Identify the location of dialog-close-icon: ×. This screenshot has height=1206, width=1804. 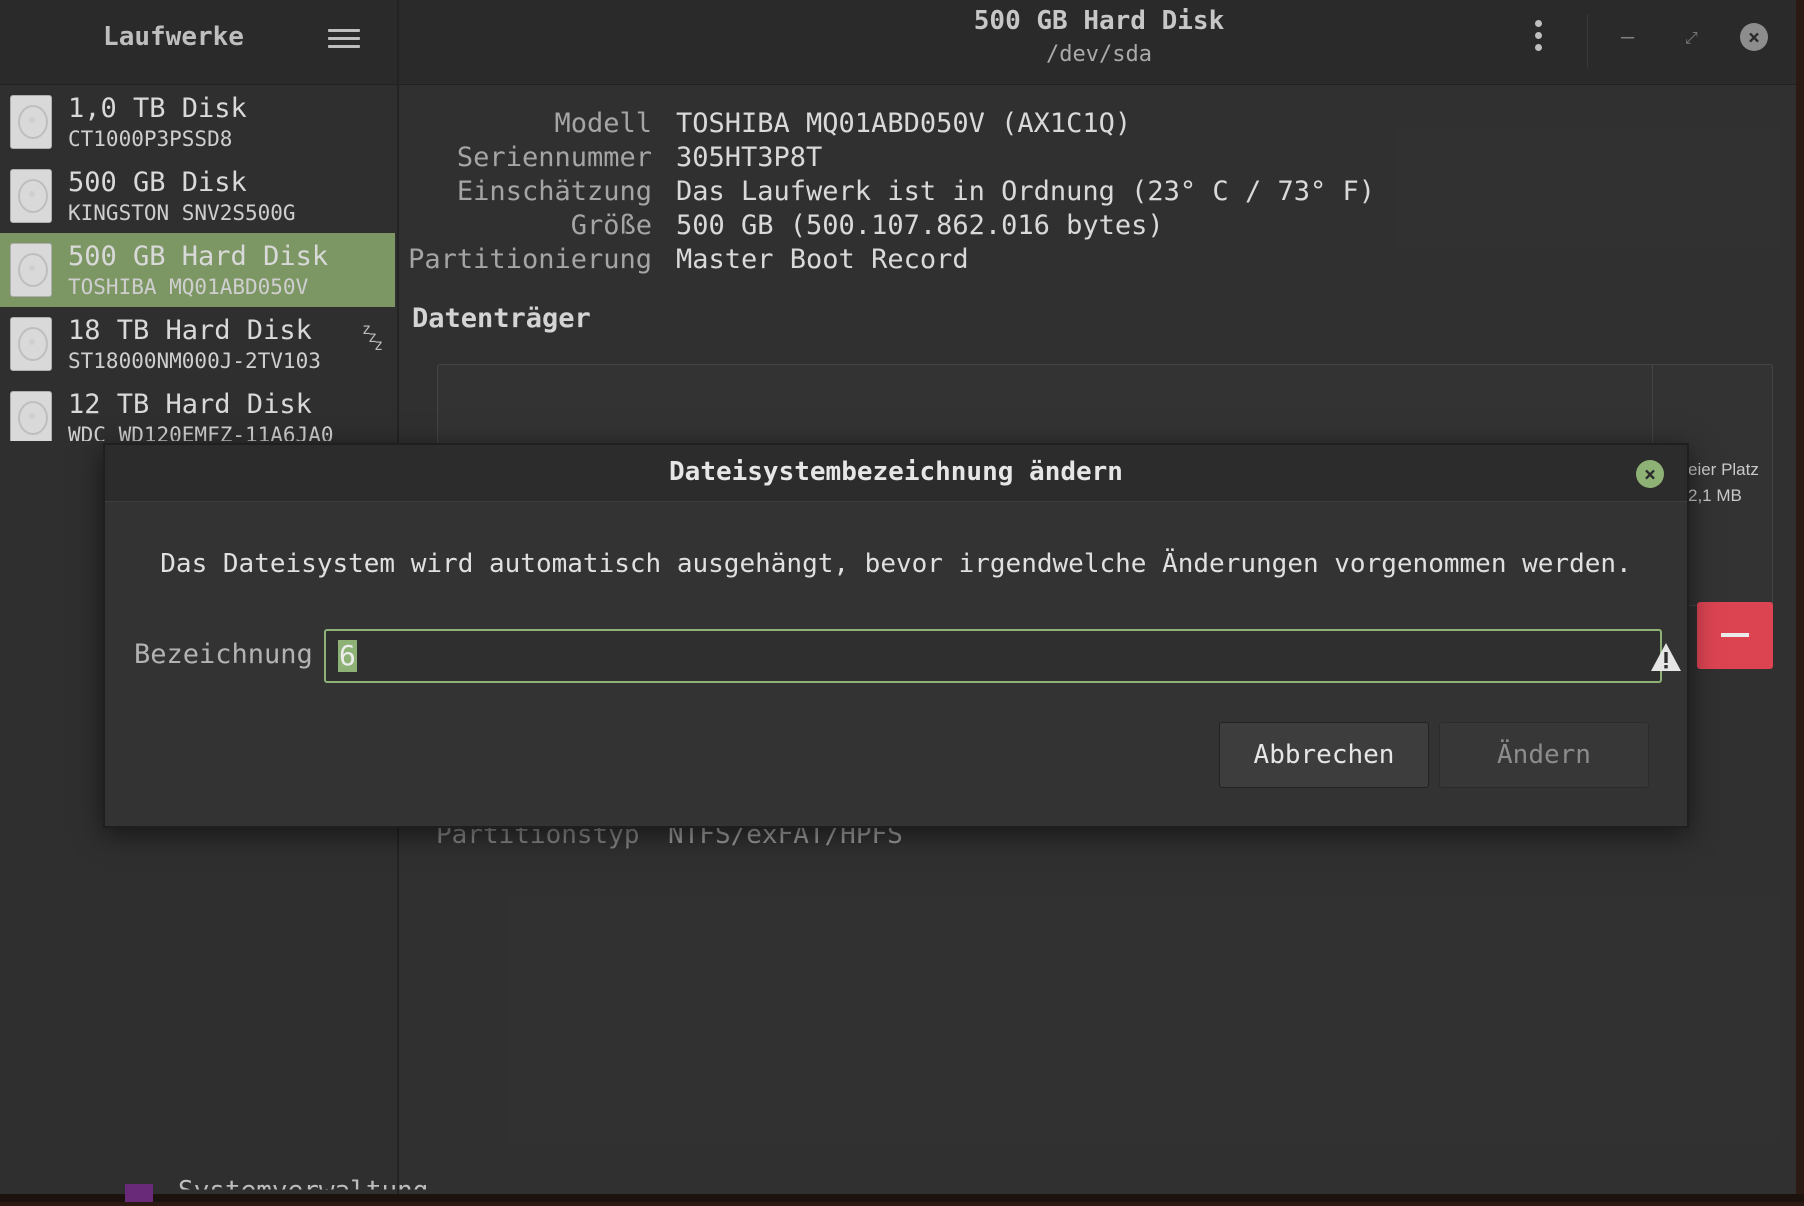
(1650, 474).